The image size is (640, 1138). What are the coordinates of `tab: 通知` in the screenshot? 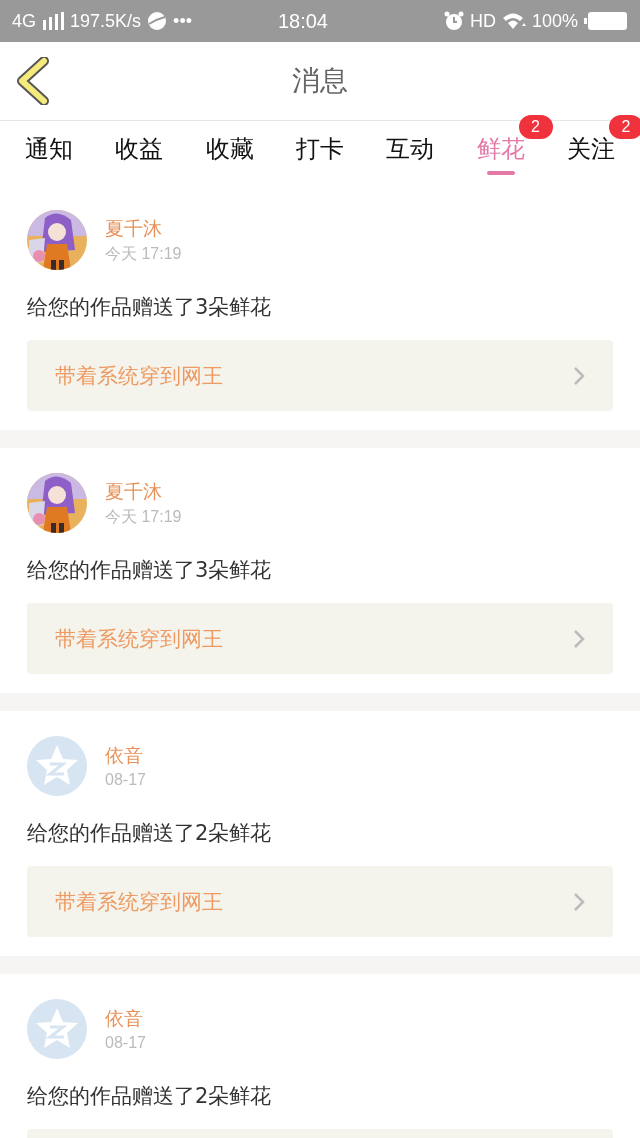 It's located at (49, 153).